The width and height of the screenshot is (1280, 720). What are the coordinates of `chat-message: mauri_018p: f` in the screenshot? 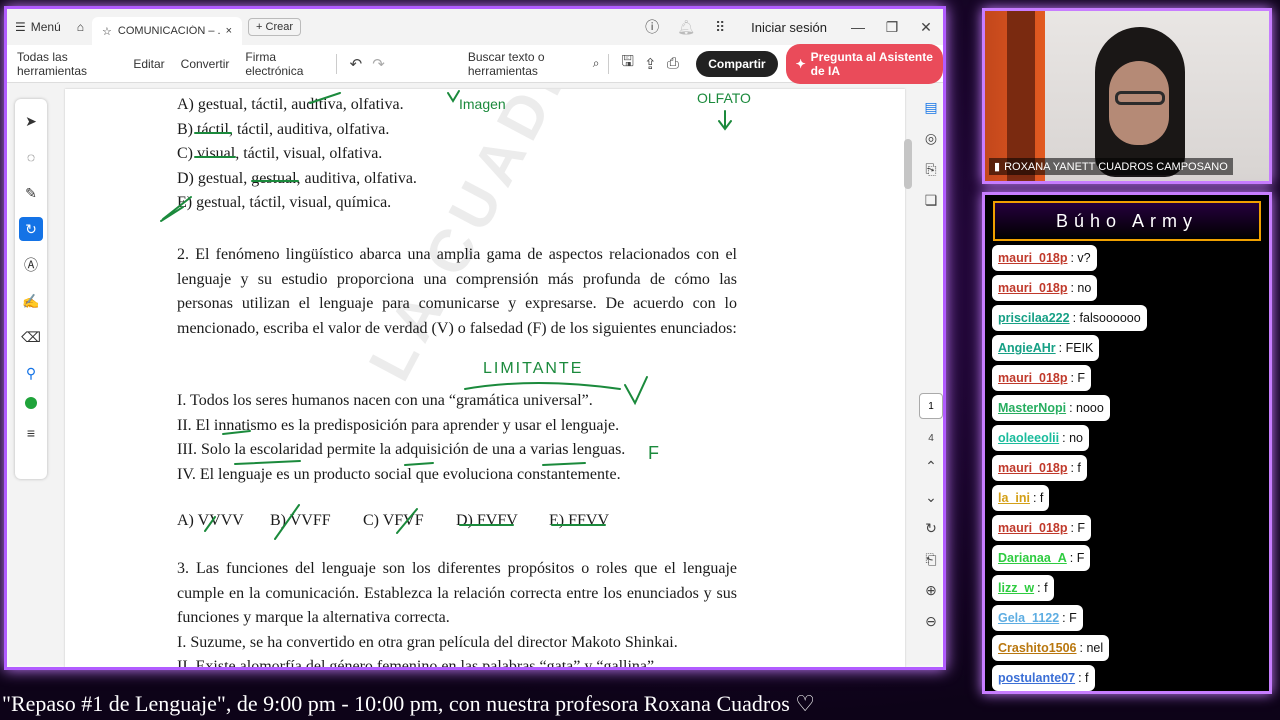 It's located at (1039, 468).